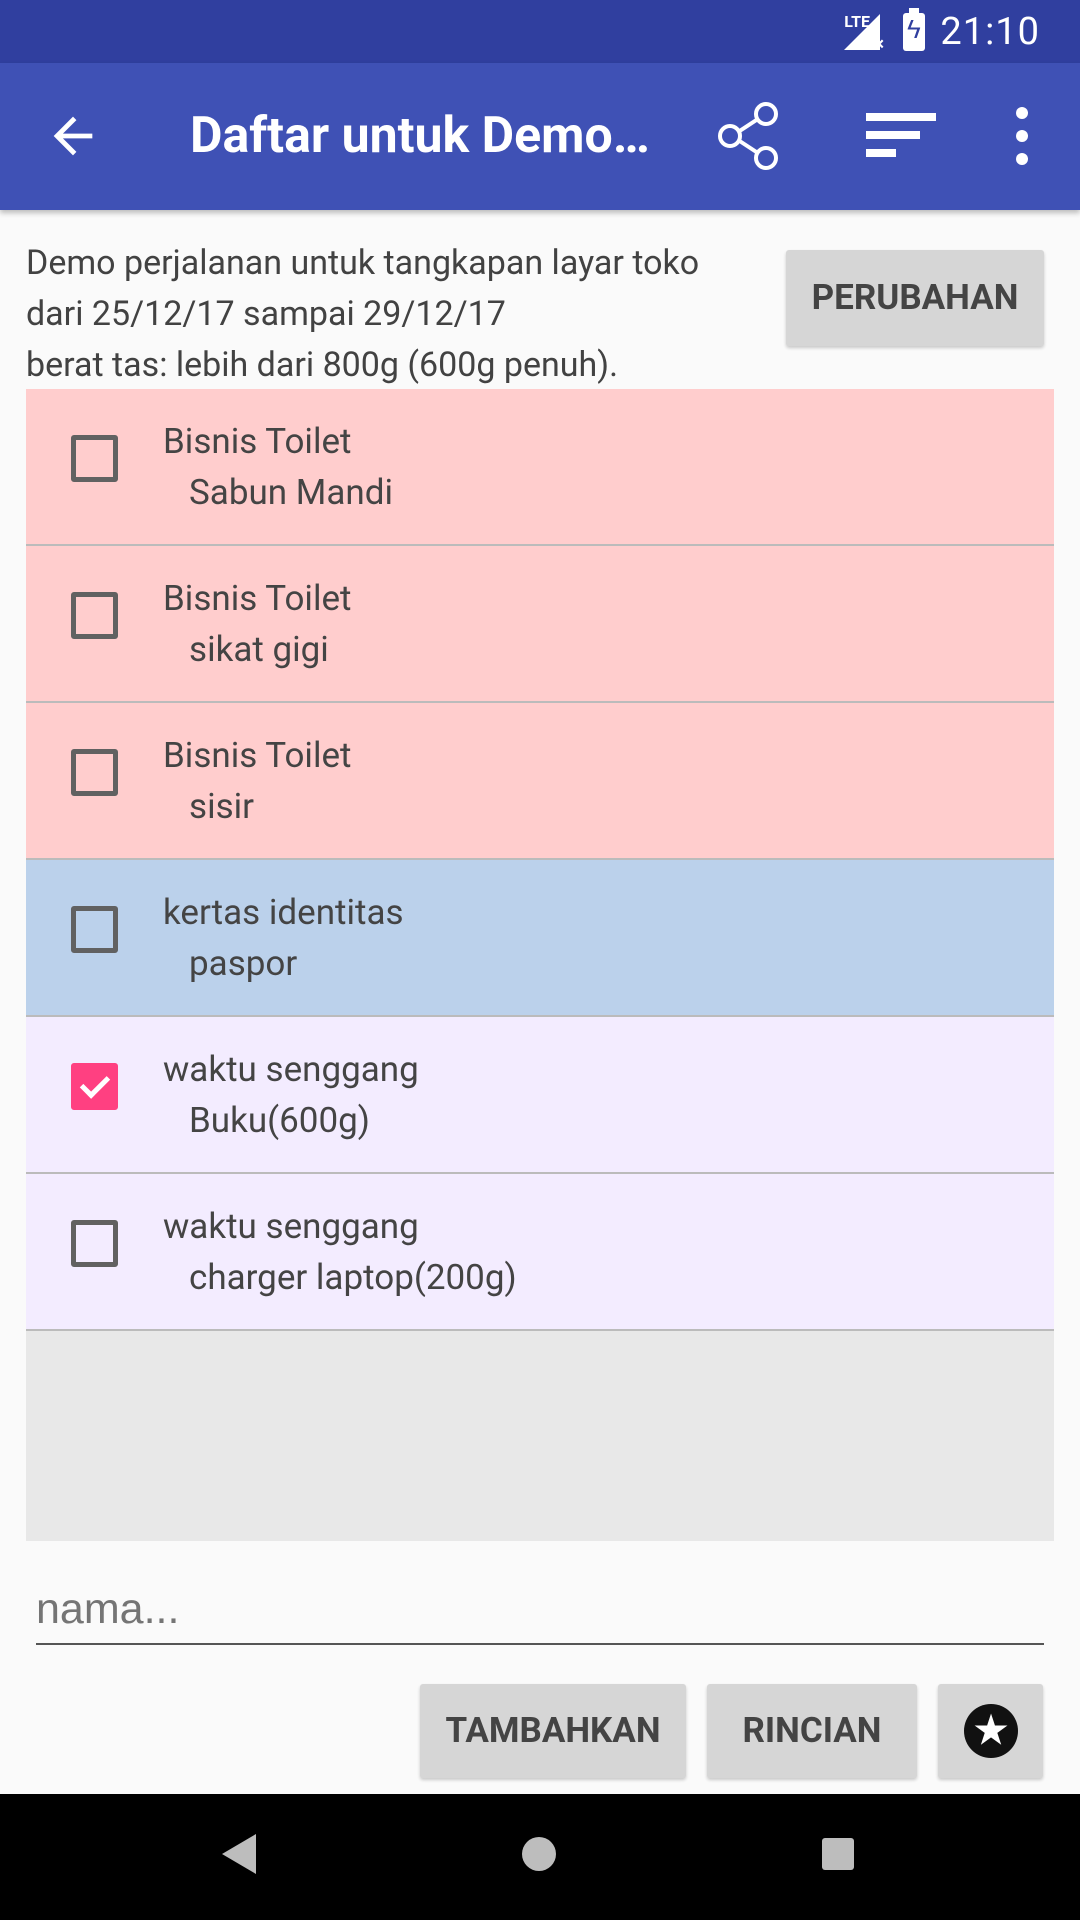 The image size is (1080, 1920). What do you see at coordinates (540, 467) in the screenshot?
I see `list-item: Bisnis Toilet Sabun Mandi` at bounding box center [540, 467].